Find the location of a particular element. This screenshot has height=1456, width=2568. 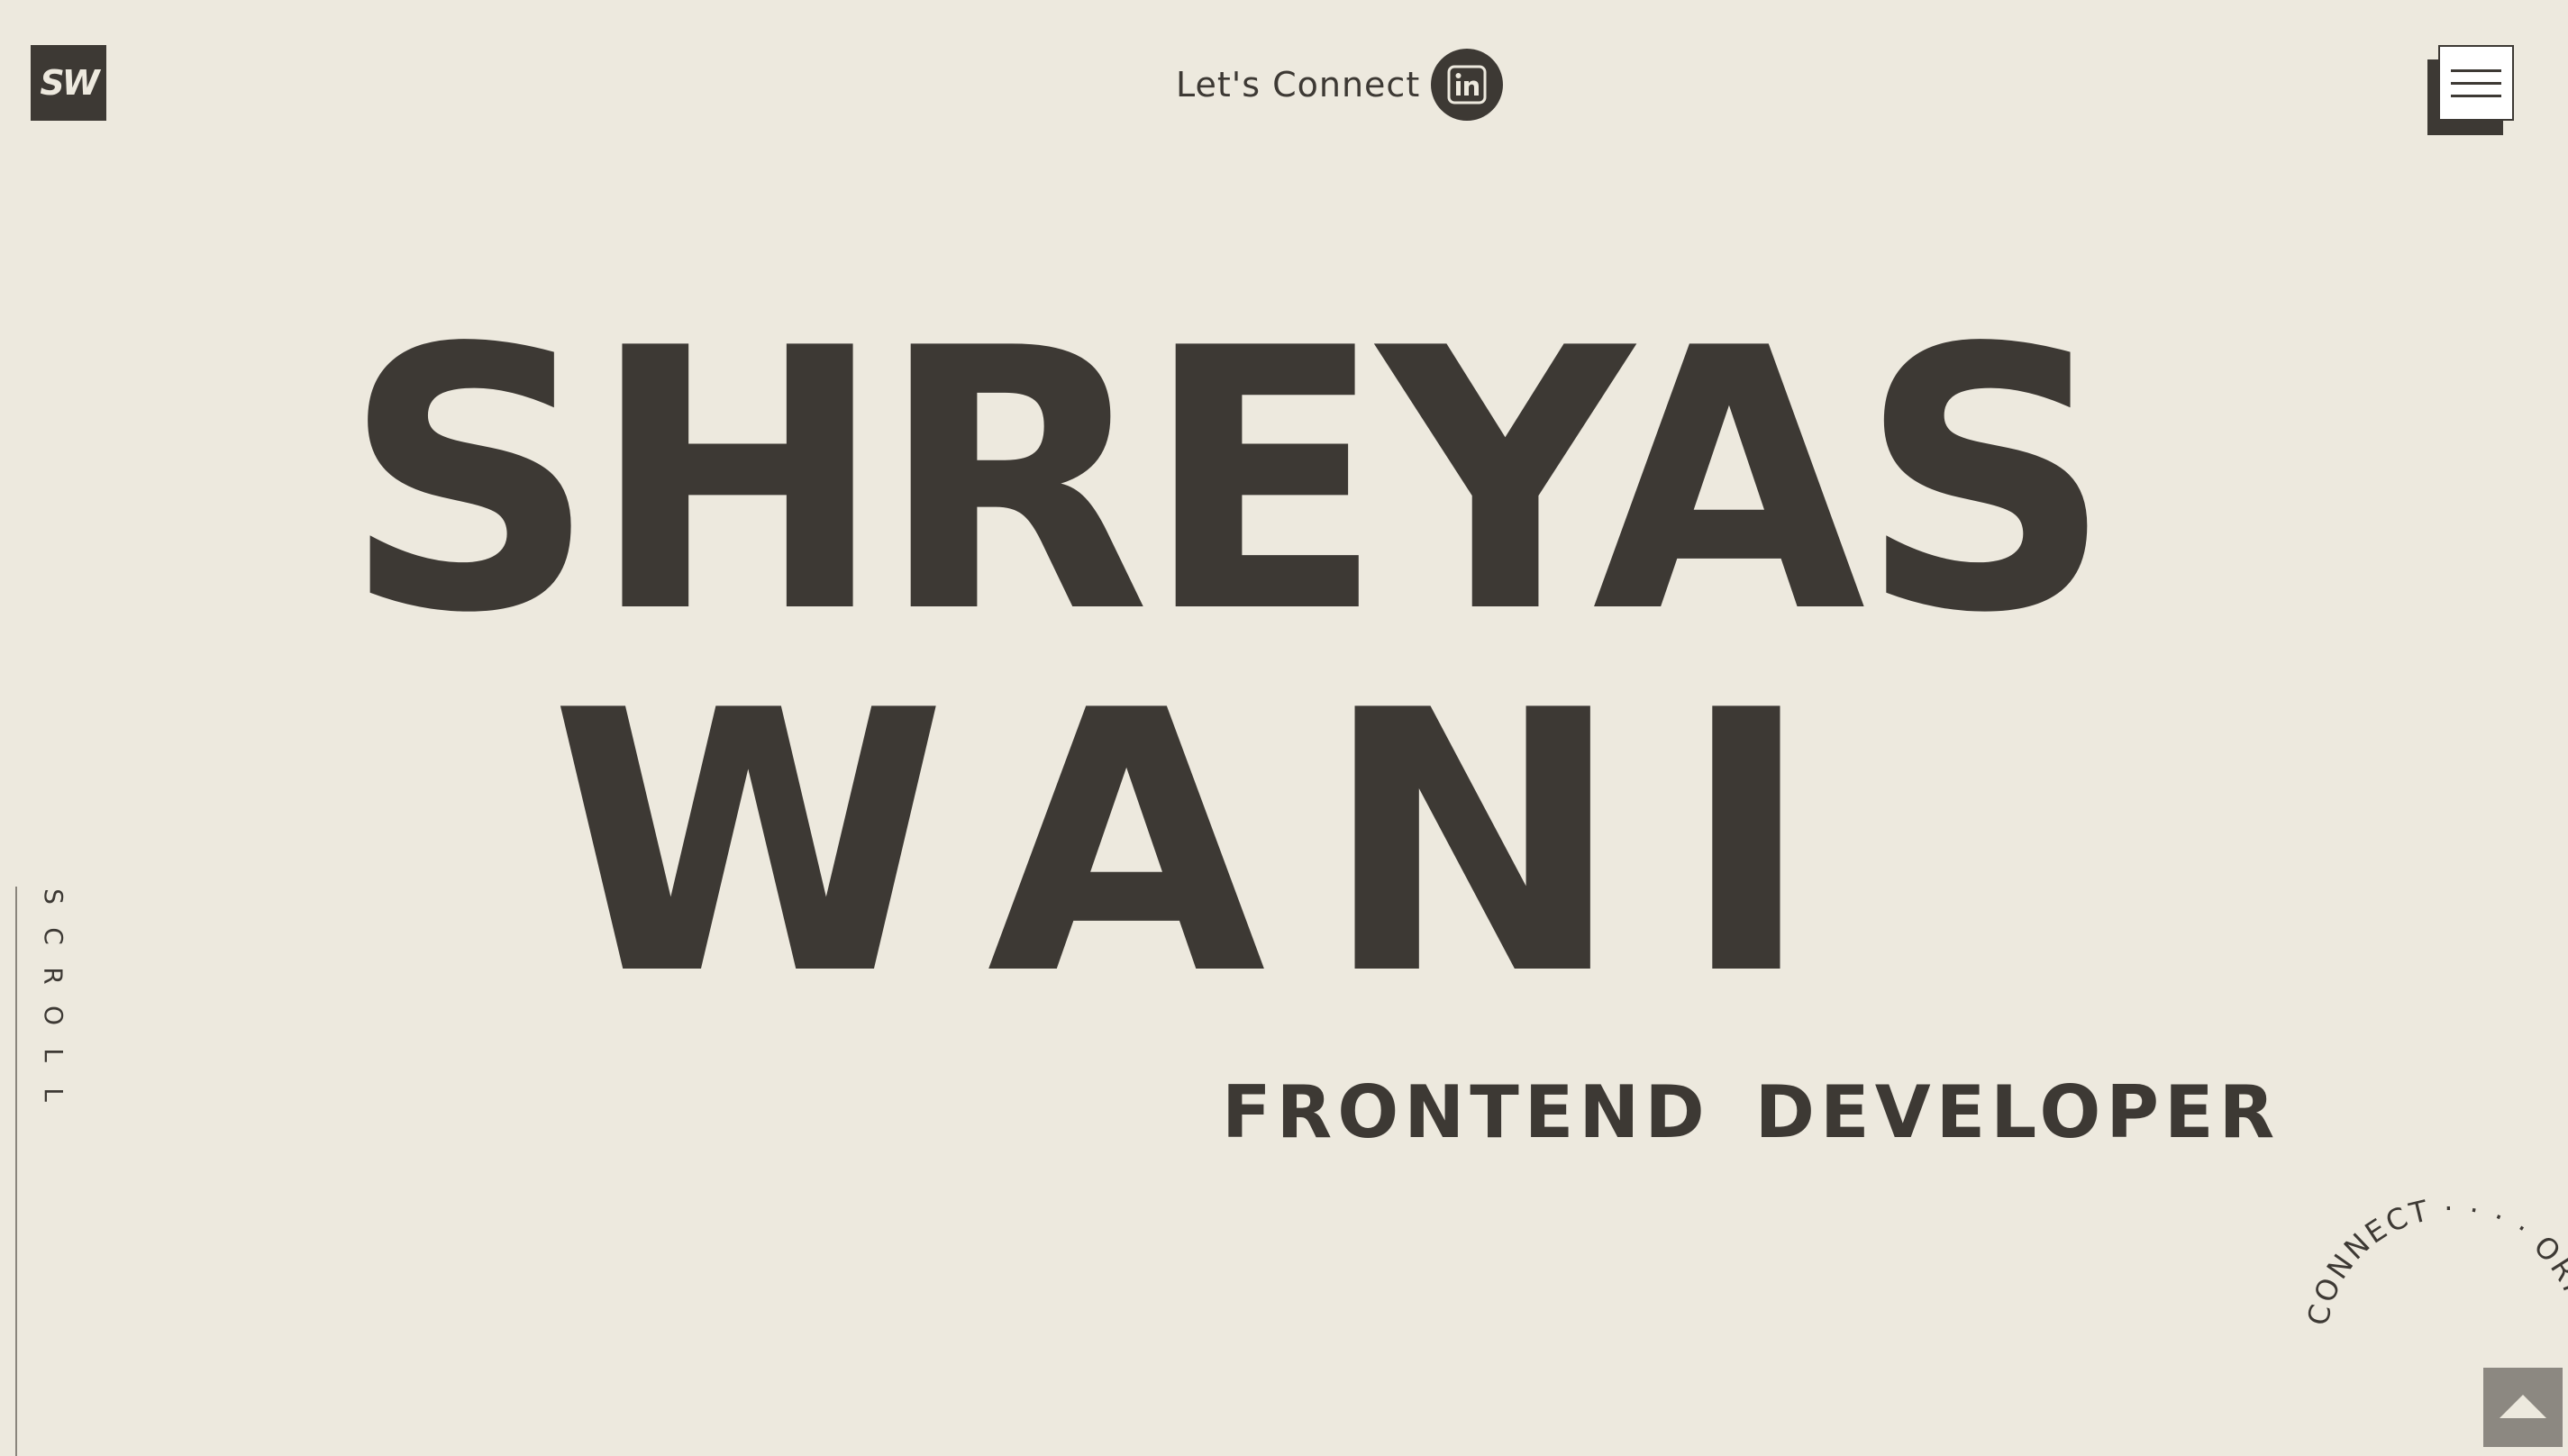

menu-button is located at coordinates (2476, 83).